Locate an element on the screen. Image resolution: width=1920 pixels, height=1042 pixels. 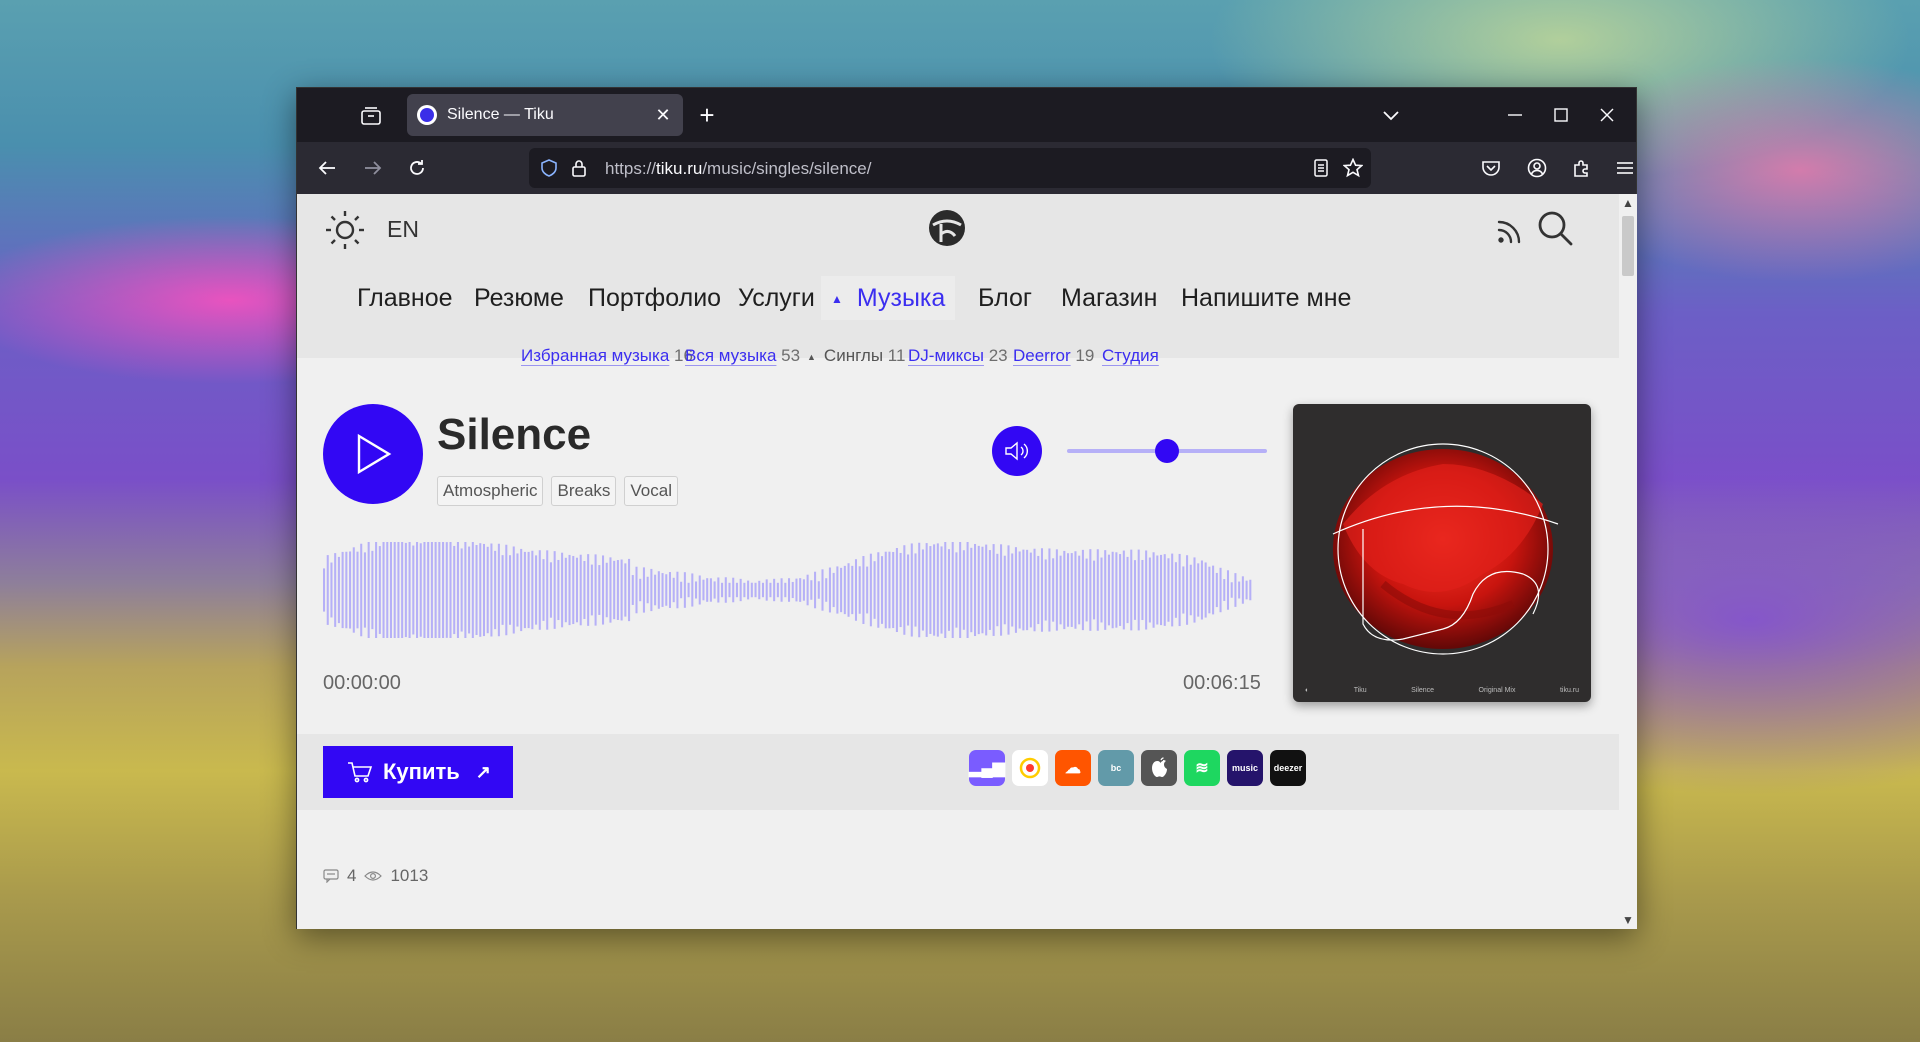
subnav-item-favorites: Избранная музыка 16 is located at coordinates (607, 356).